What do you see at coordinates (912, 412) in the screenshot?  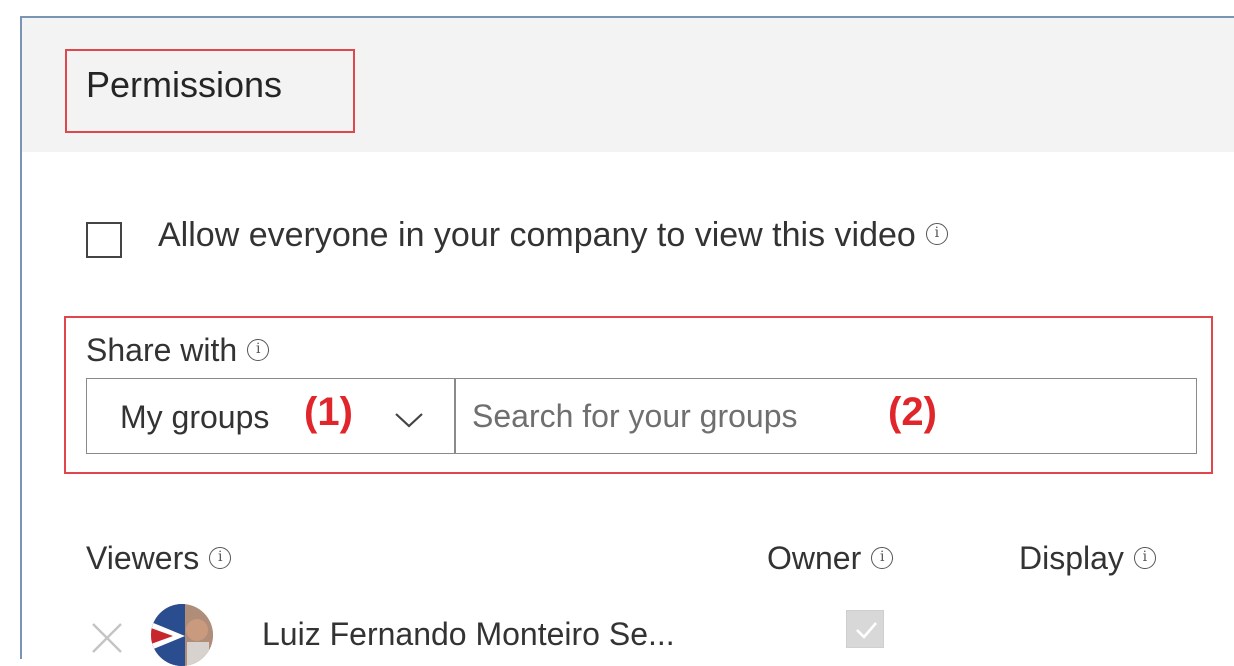 I see `annotation-marker-2: (2)` at bounding box center [912, 412].